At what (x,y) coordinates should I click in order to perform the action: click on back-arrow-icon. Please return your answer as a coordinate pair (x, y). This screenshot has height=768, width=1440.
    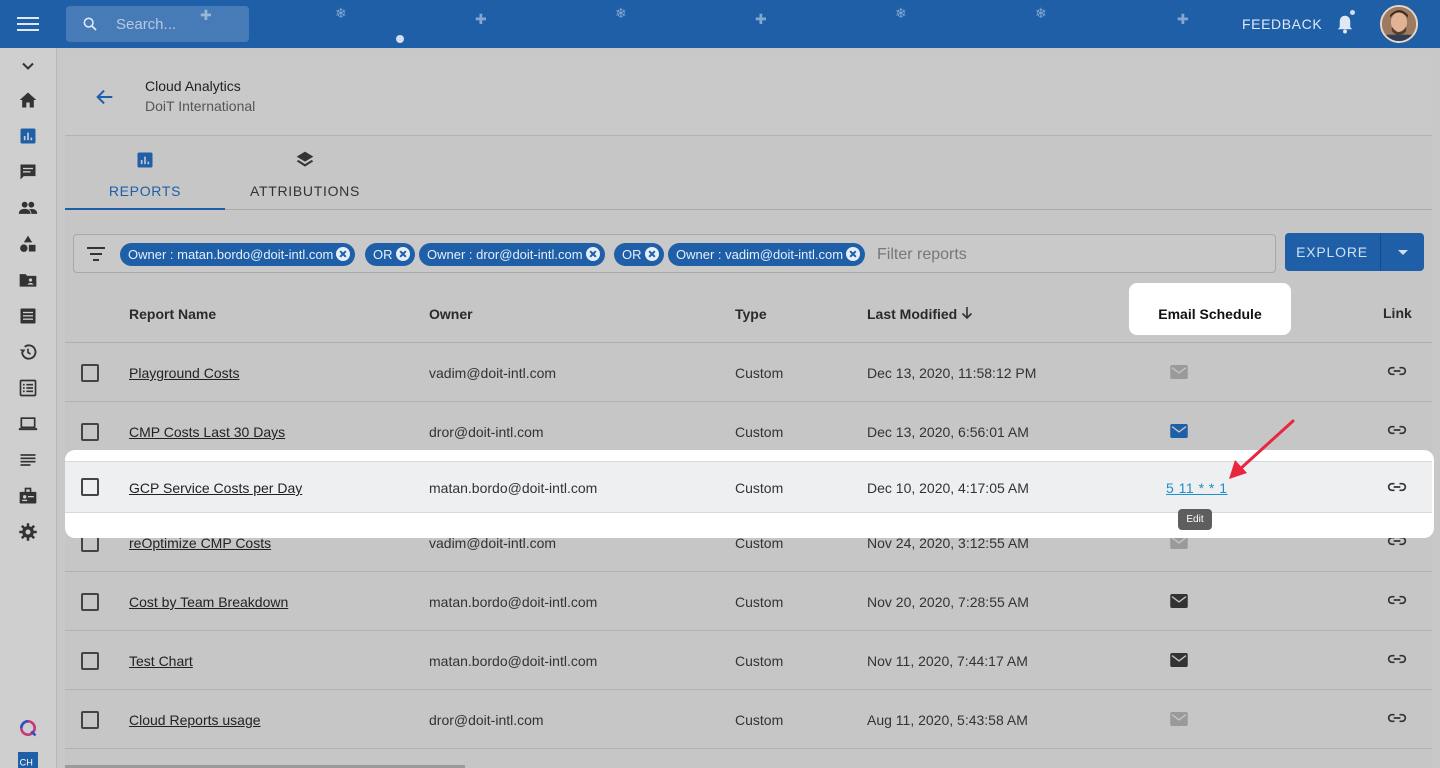
    Looking at the image, I should click on (105, 97).